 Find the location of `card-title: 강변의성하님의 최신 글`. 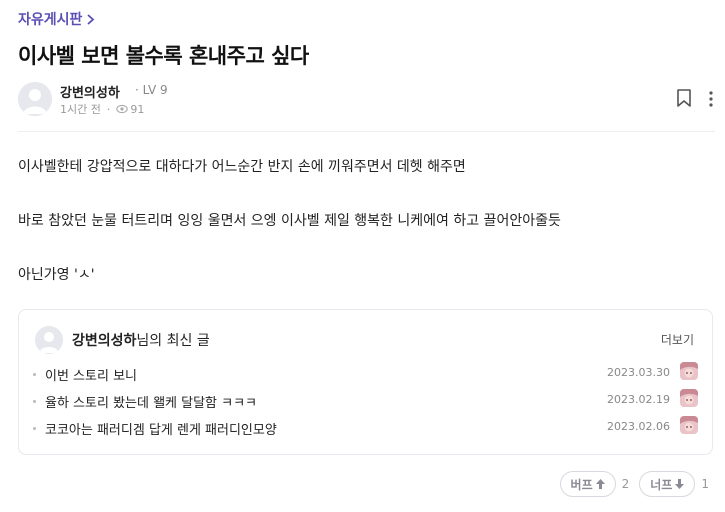

card-title: 강변의성하님의 최신 글 is located at coordinates (141, 340).